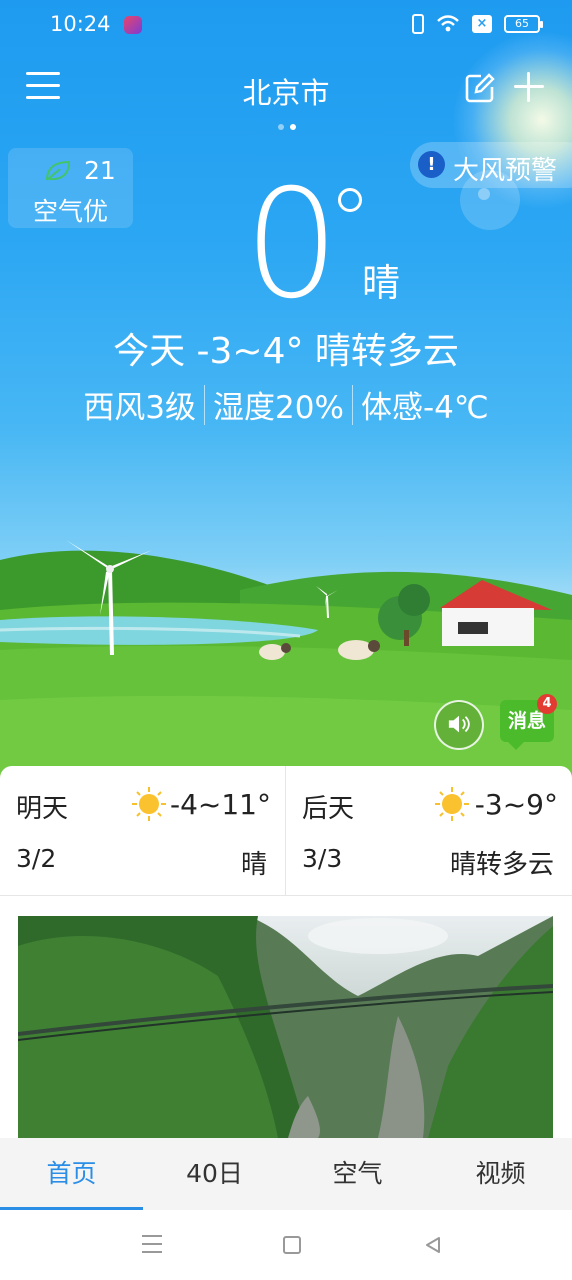 Image resolution: width=572 pixels, height=1280 pixels. What do you see at coordinates (70, 211) in the screenshot?
I see `aqi-label: 空气优` at bounding box center [70, 211].